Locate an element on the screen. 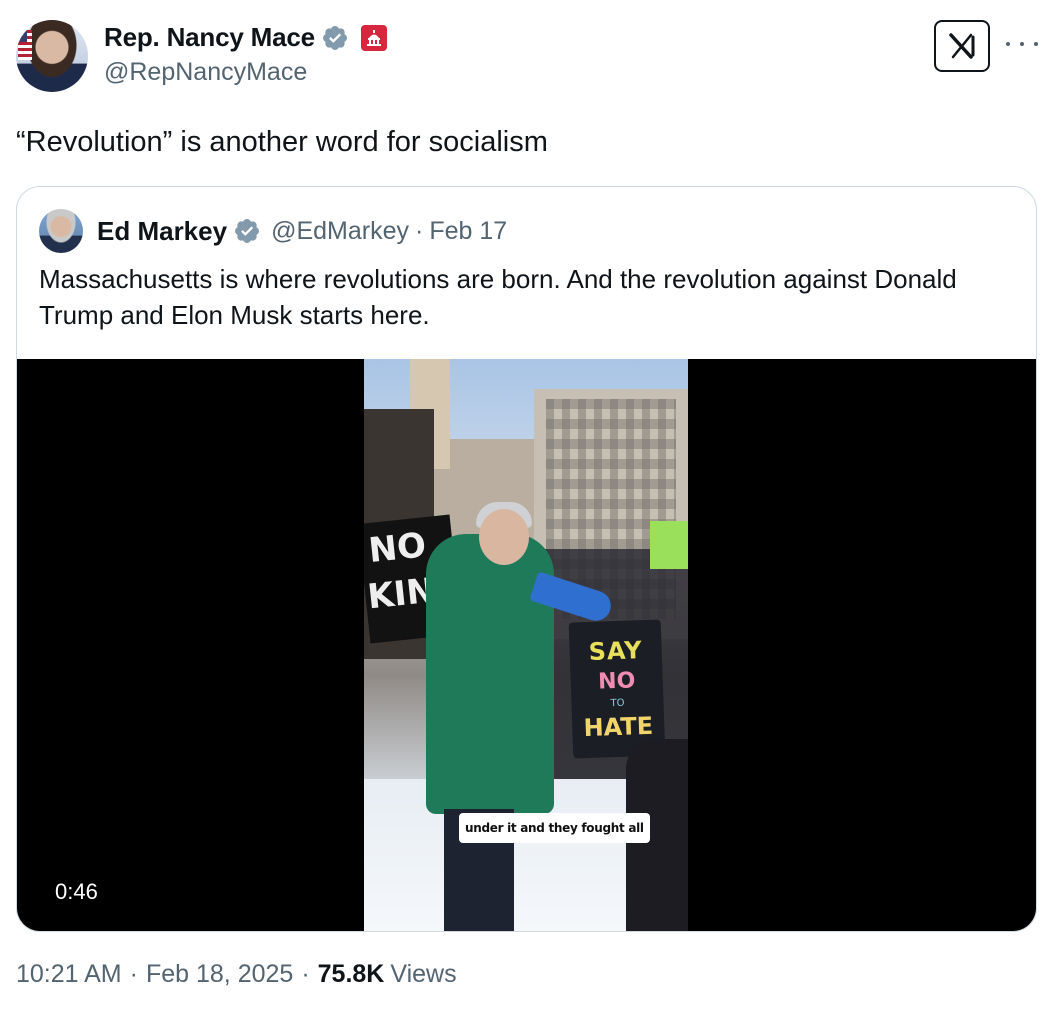 Image resolution: width=1056 pixels, height=1016 pixels. video-duration: 0:46 is located at coordinates (76, 891).